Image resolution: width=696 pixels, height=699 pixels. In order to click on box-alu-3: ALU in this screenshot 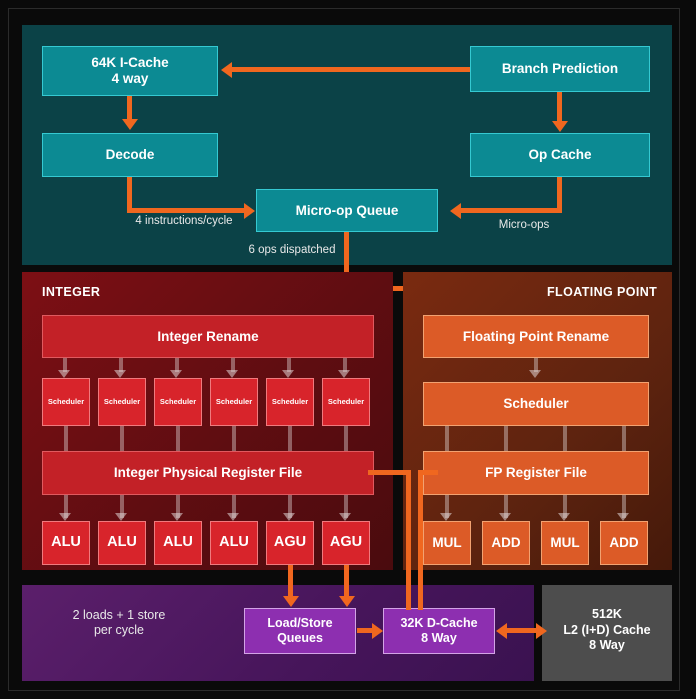, I will do `click(178, 543)`.